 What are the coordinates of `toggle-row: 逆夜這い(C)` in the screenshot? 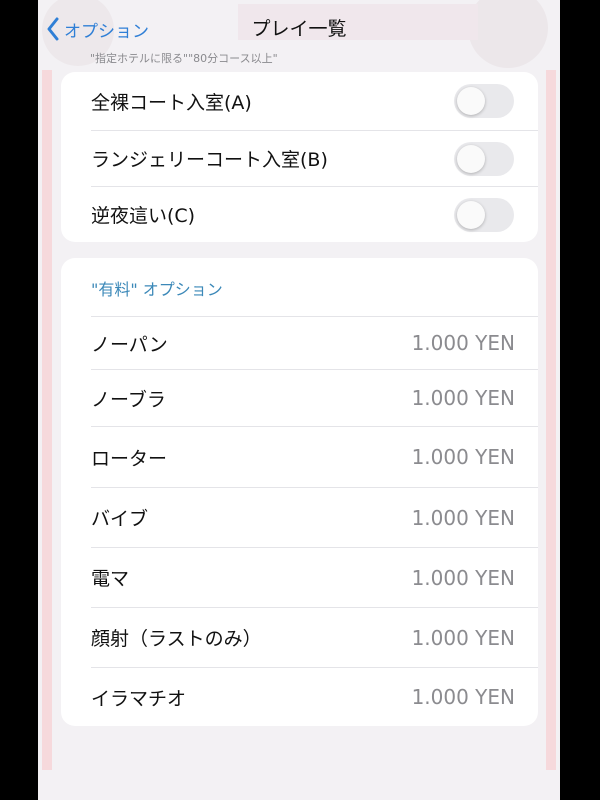 It's located at (299, 214).